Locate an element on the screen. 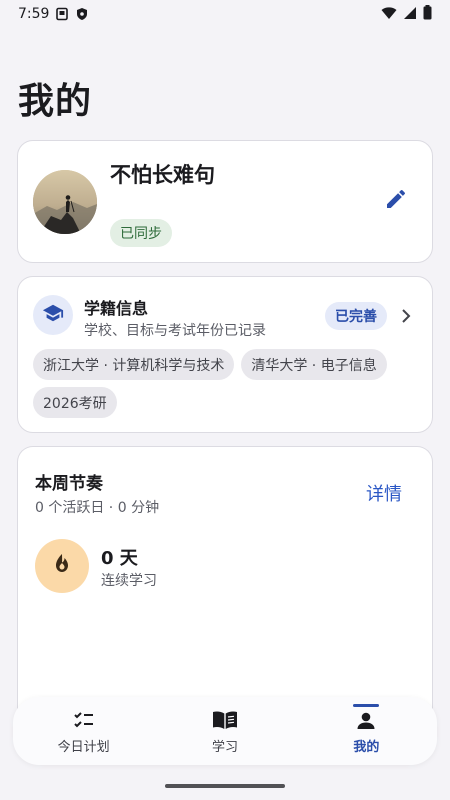 Image resolution: width=450 pixels, height=800 pixels. sync-status-badge: 已同步 is located at coordinates (141, 233).